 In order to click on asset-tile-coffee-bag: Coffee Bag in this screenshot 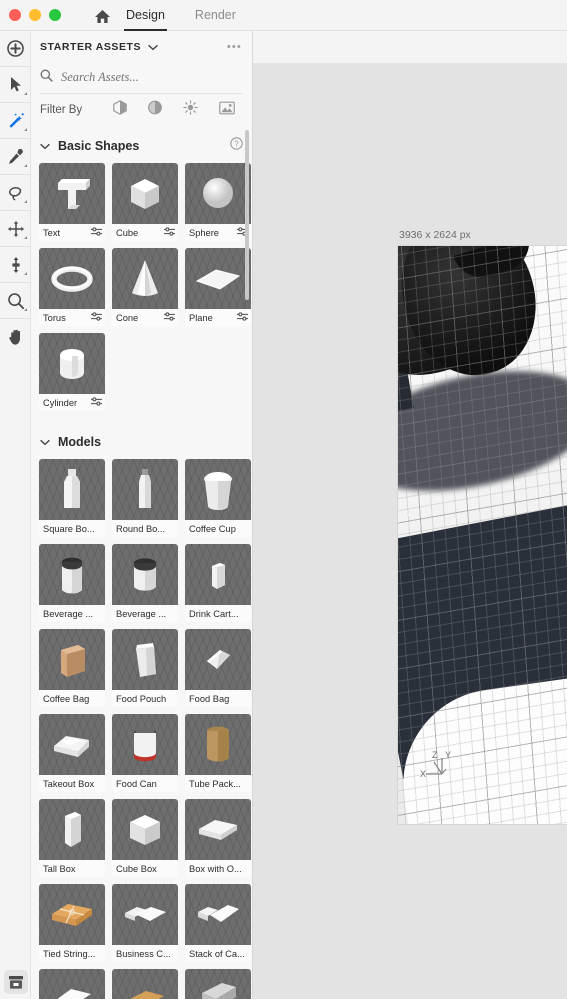, I will do `click(72, 668)`.